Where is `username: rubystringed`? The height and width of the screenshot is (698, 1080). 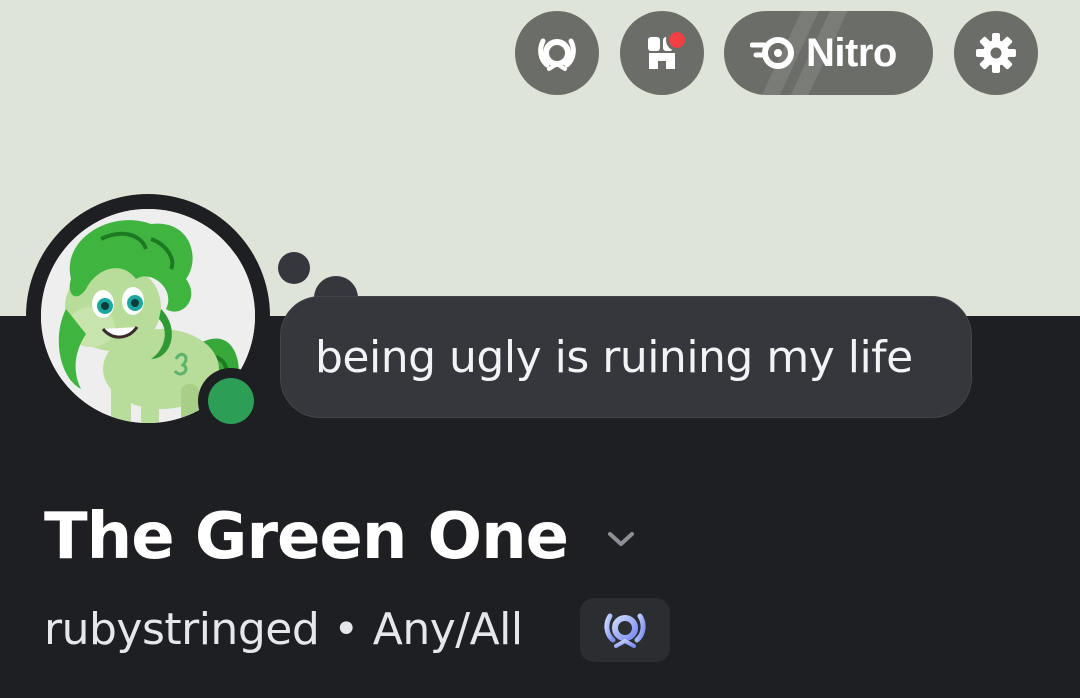 username: rubystringed is located at coordinates (182, 629).